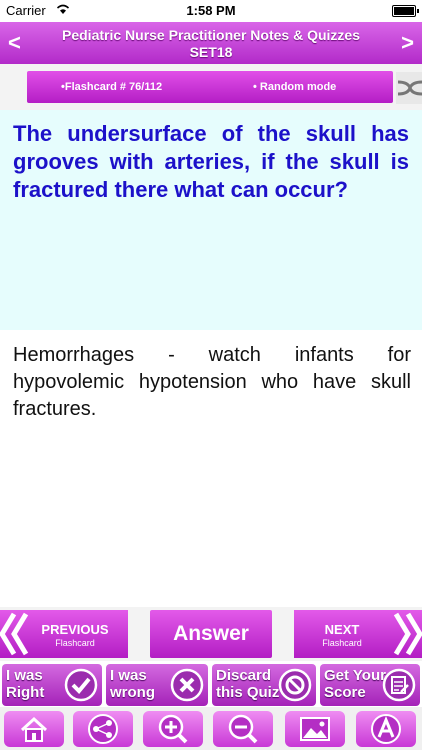 The width and height of the screenshot is (422, 750). I want to click on previous-label: PREVIOUS, so click(75, 629).